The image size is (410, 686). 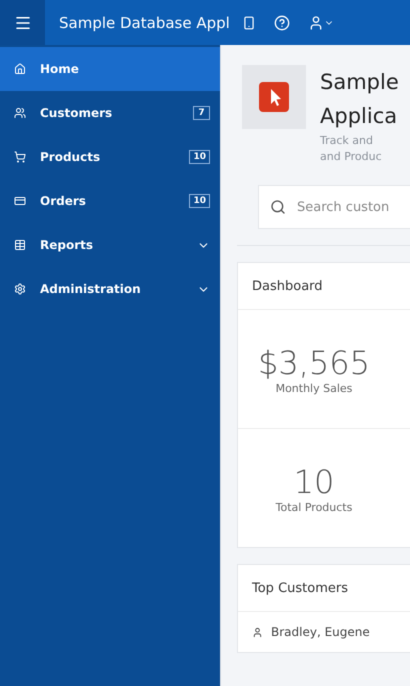 I want to click on sidebar-item: Products 10, so click(x=110, y=157).